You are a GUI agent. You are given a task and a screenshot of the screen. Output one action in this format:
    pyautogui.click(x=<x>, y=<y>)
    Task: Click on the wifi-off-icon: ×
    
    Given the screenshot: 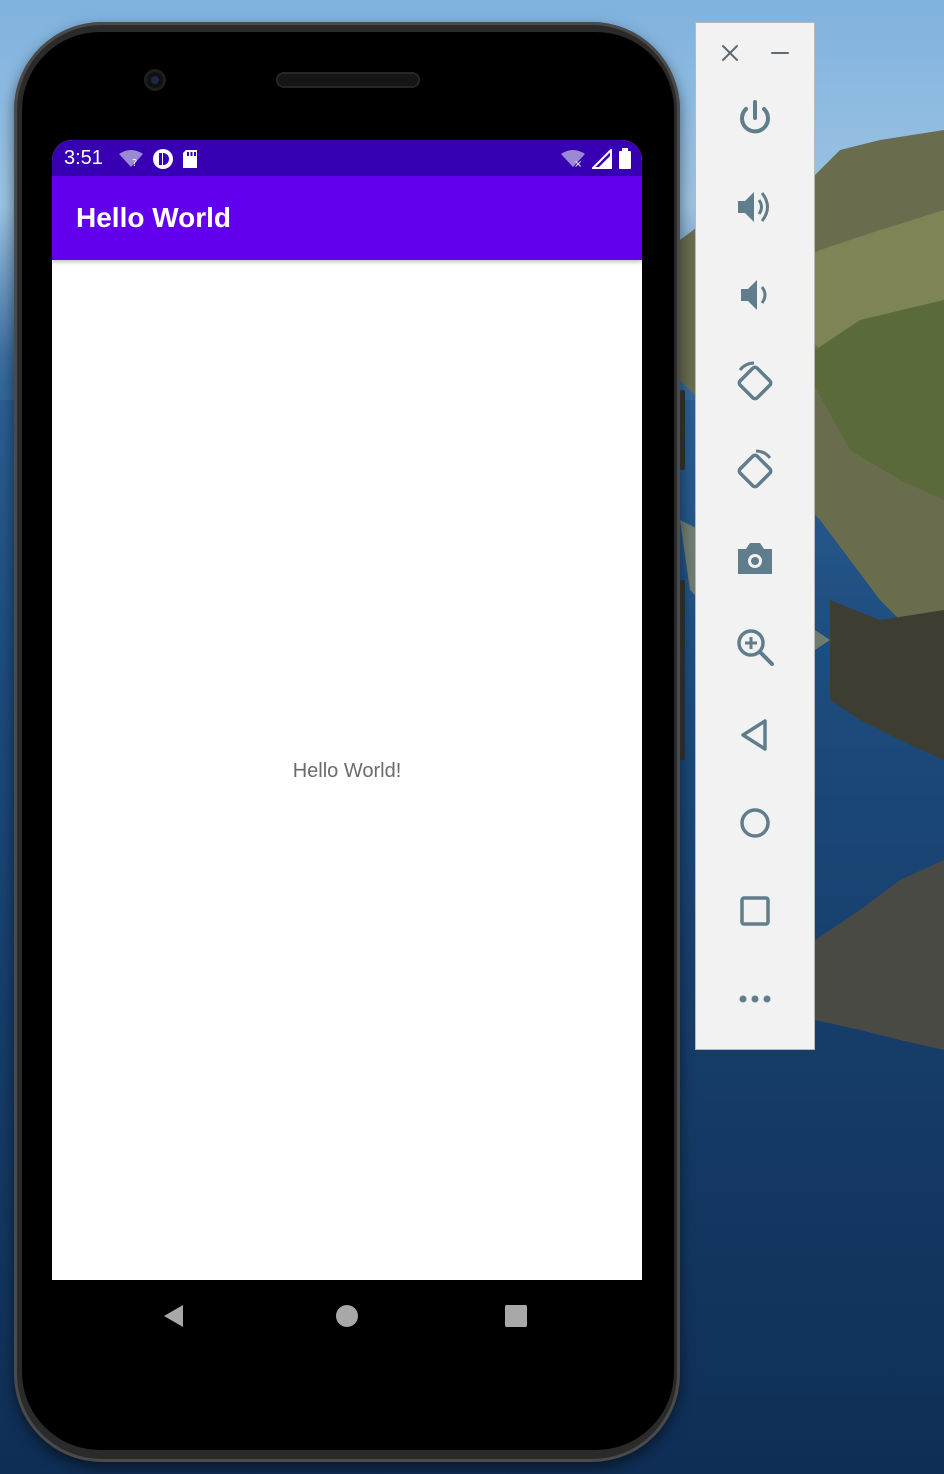 What is the action you would take?
    pyautogui.click(x=573, y=161)
    